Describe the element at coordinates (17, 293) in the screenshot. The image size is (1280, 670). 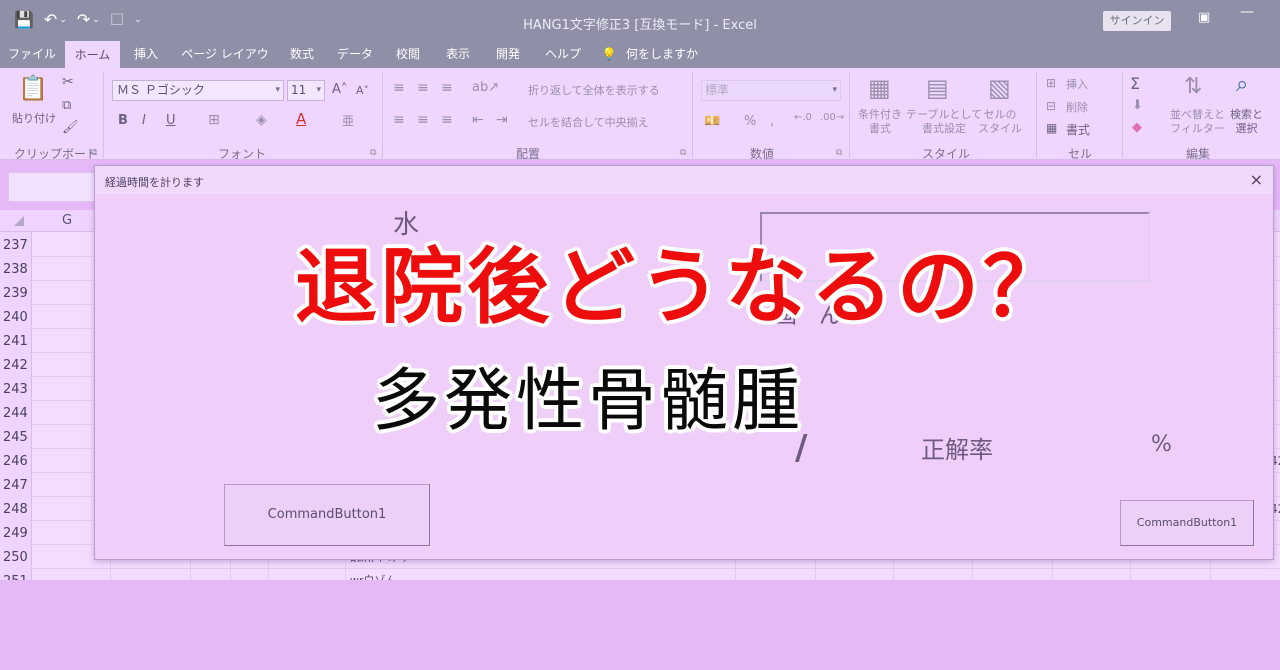
I see `row-header: 239` at that location.